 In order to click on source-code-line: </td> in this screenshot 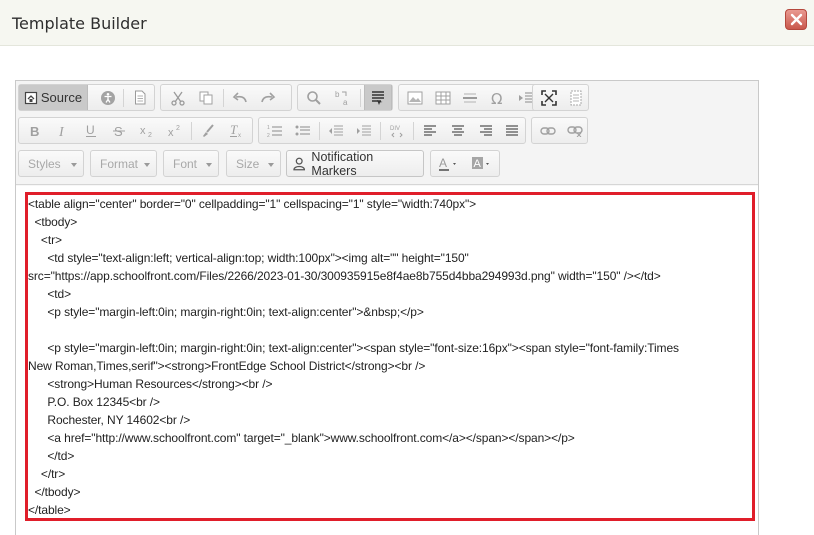, I will do `click(51, 456)`.